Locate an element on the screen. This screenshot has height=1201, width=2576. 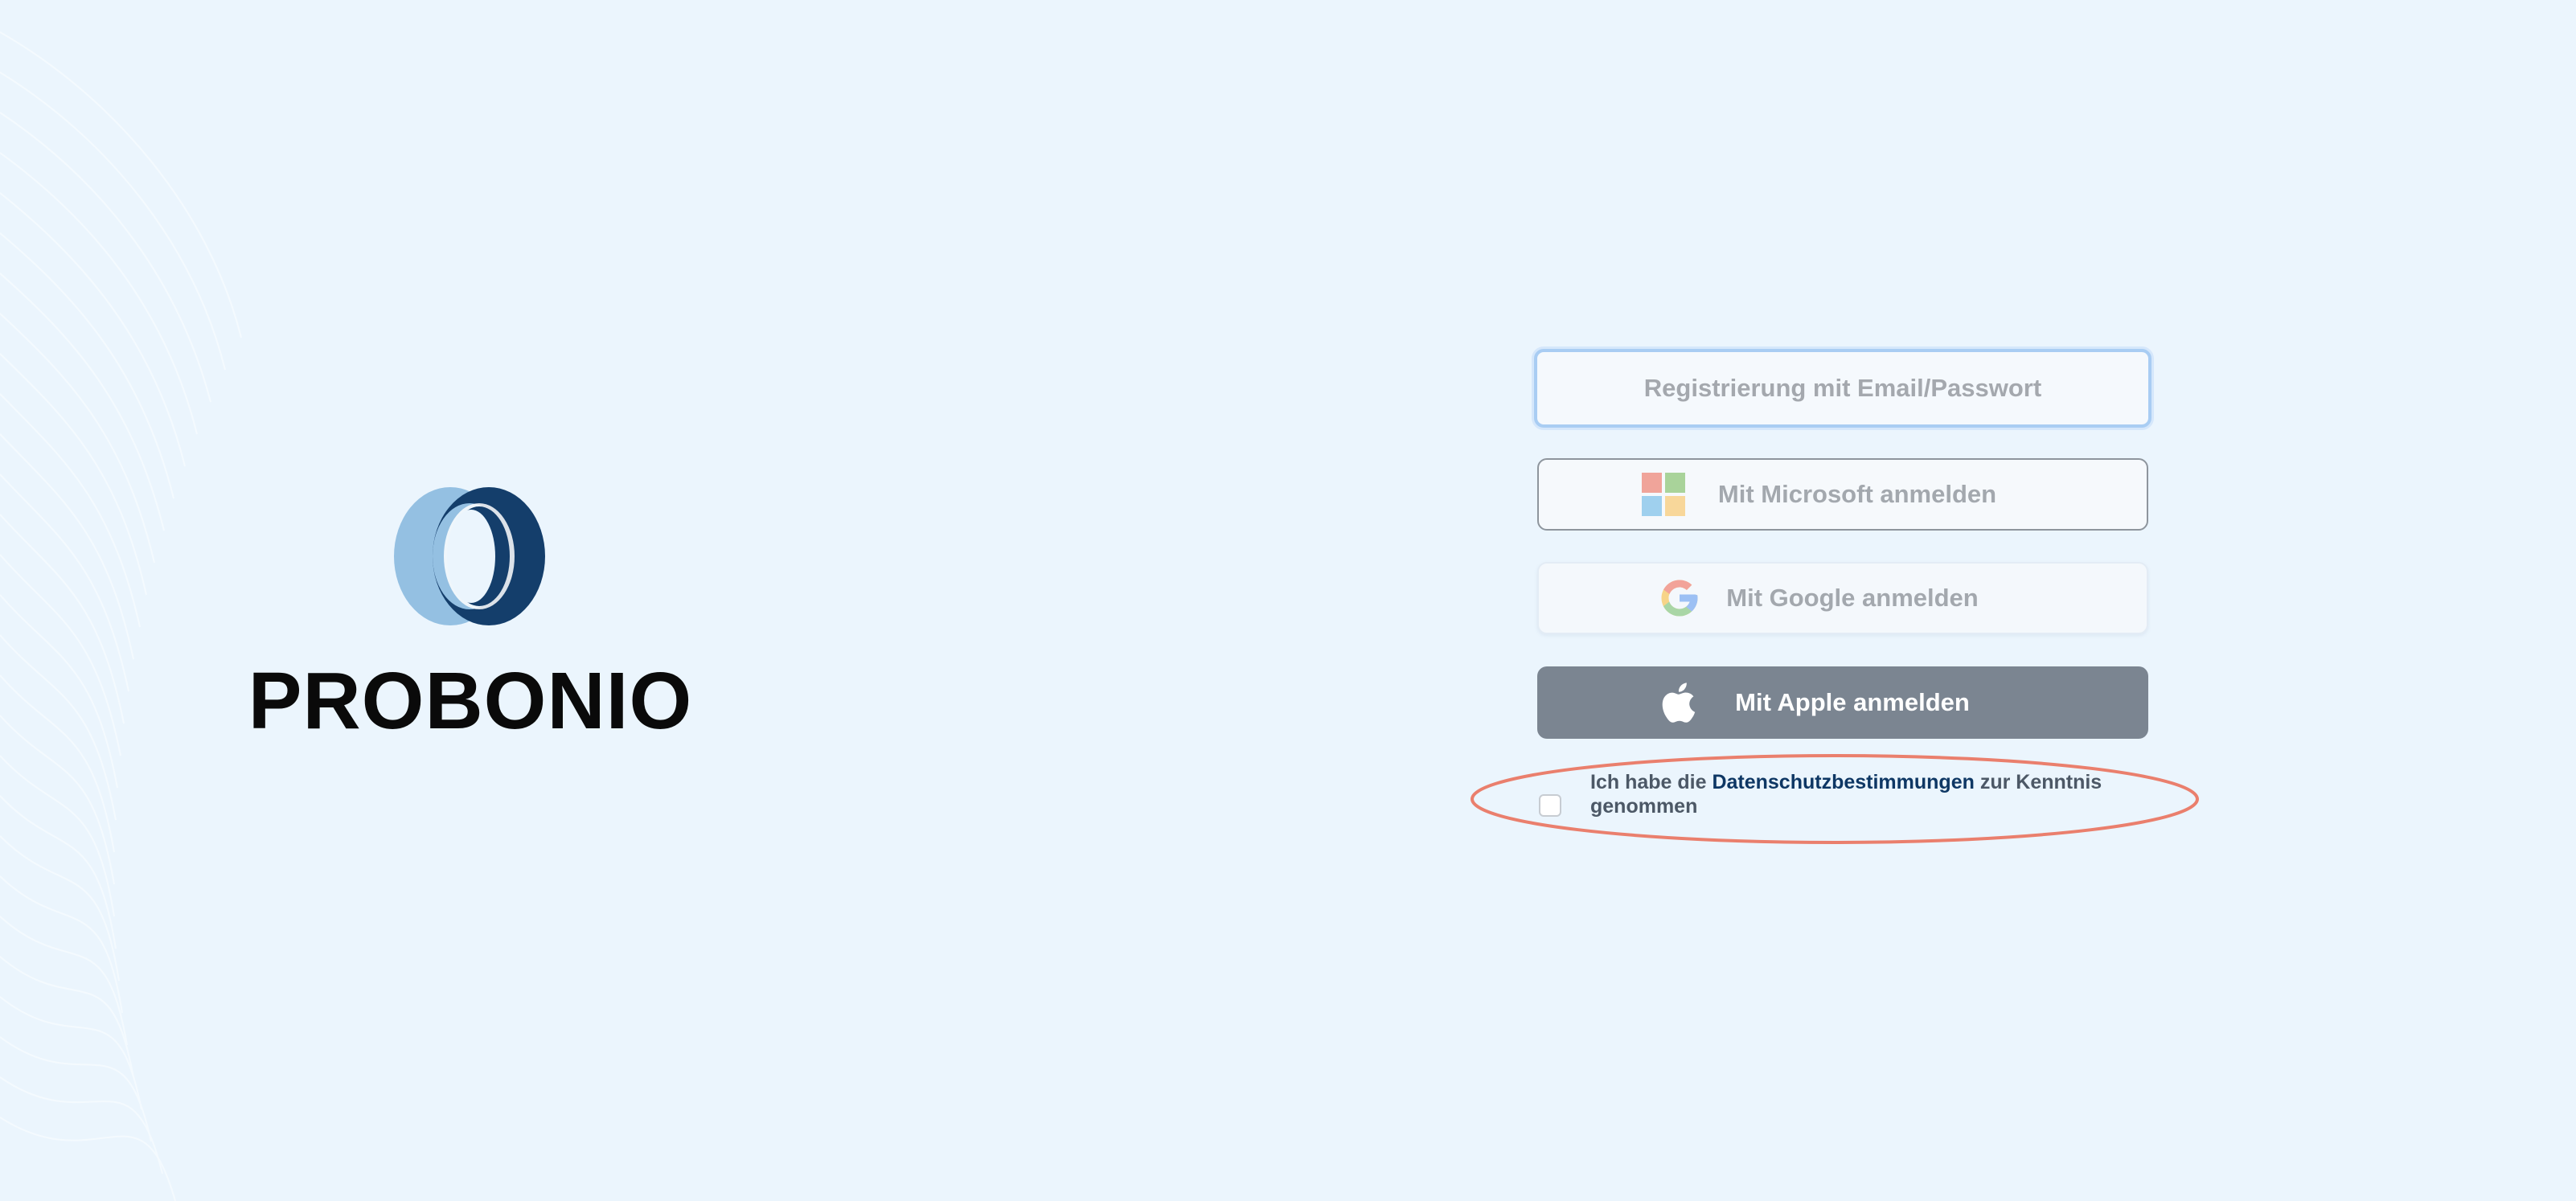
email-password-register-label: Registrierung mit Email/Passwort is located at coordinates (1843, 388).